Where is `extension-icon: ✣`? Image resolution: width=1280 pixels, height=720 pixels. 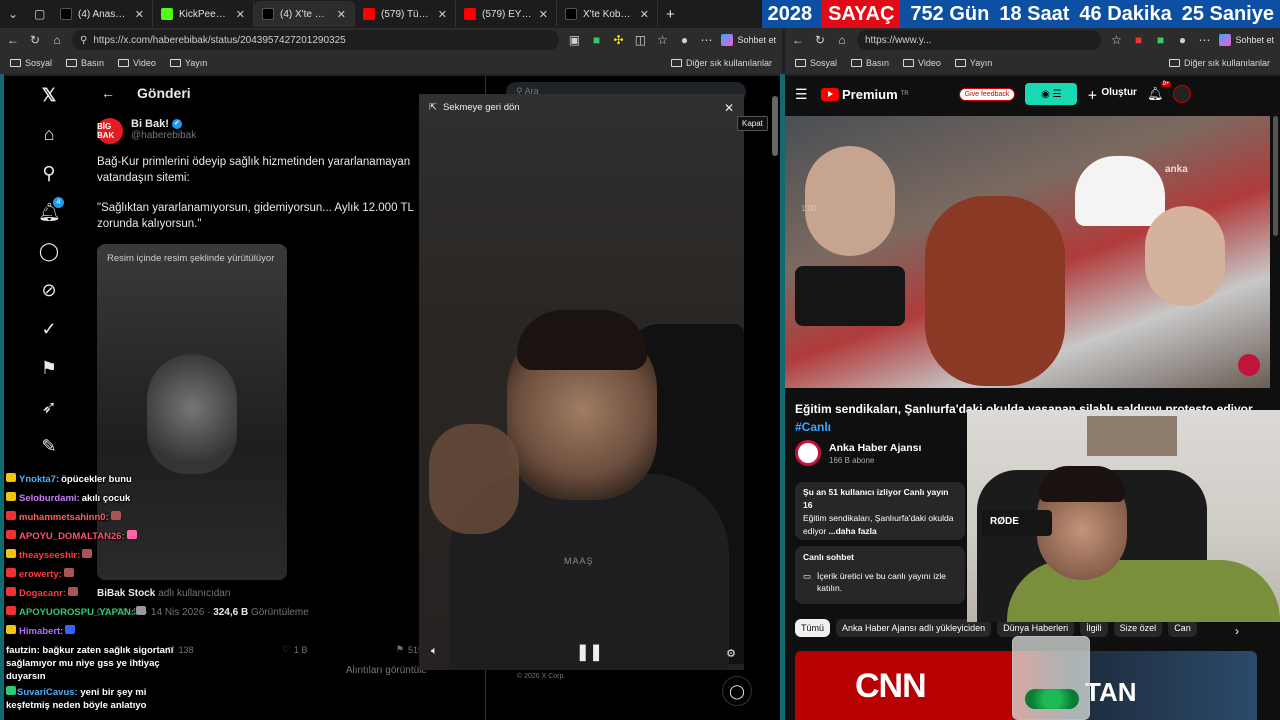
extension-icon: ✣ is located at coordinates (618, 40).